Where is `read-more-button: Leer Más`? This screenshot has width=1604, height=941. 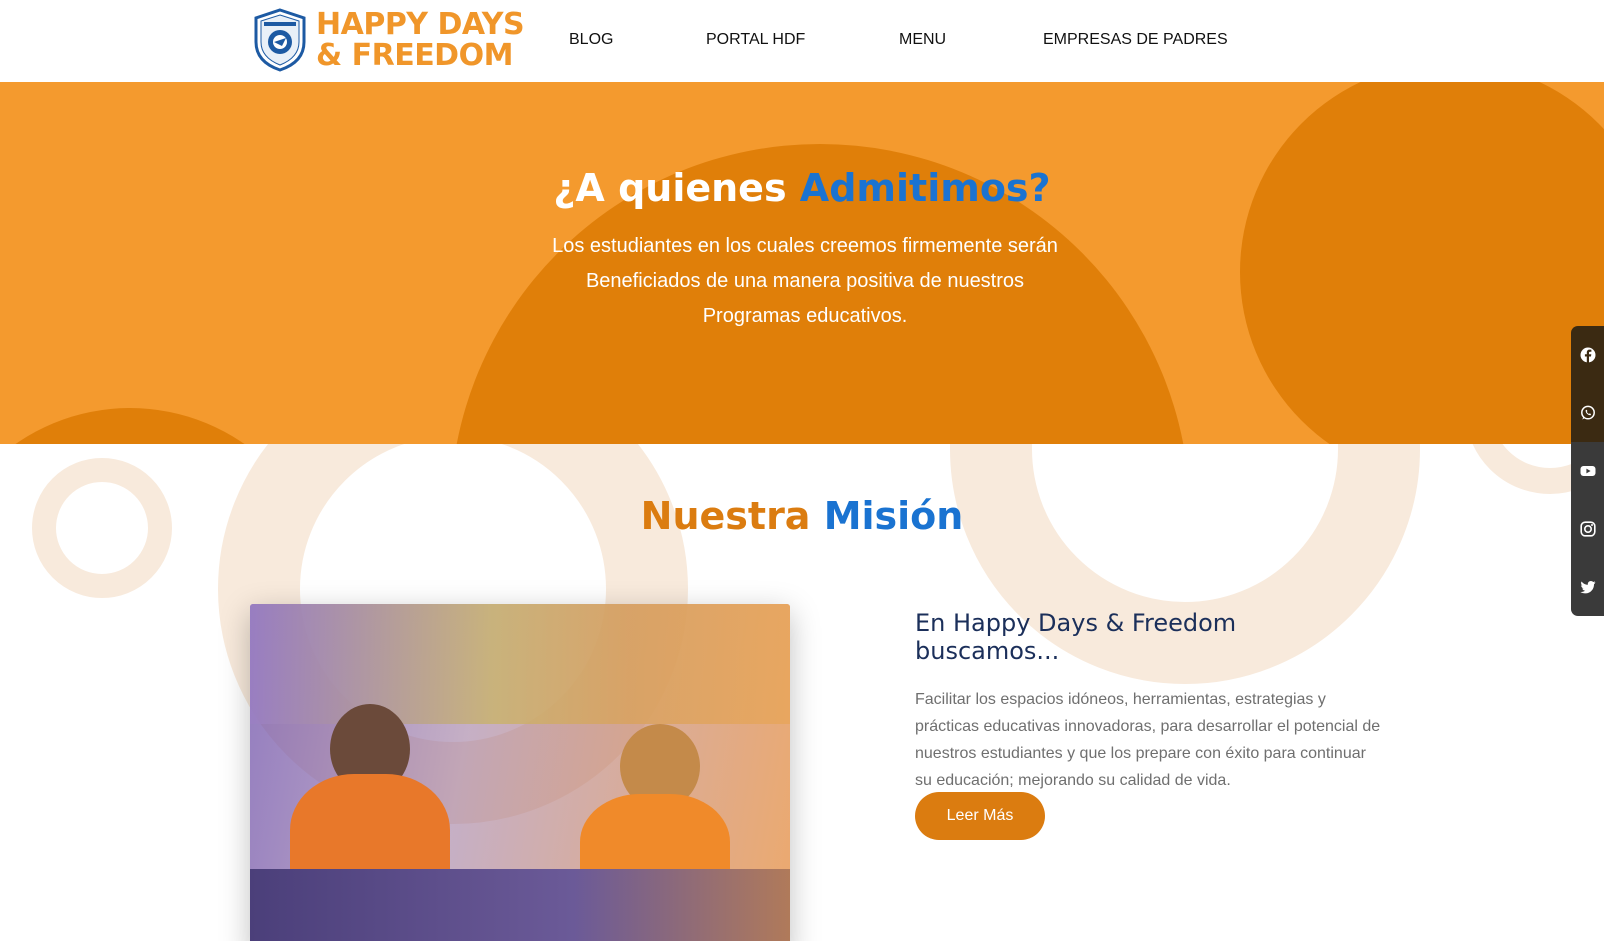 read-more-button: Leer Más is located at coordinates (980, 816).